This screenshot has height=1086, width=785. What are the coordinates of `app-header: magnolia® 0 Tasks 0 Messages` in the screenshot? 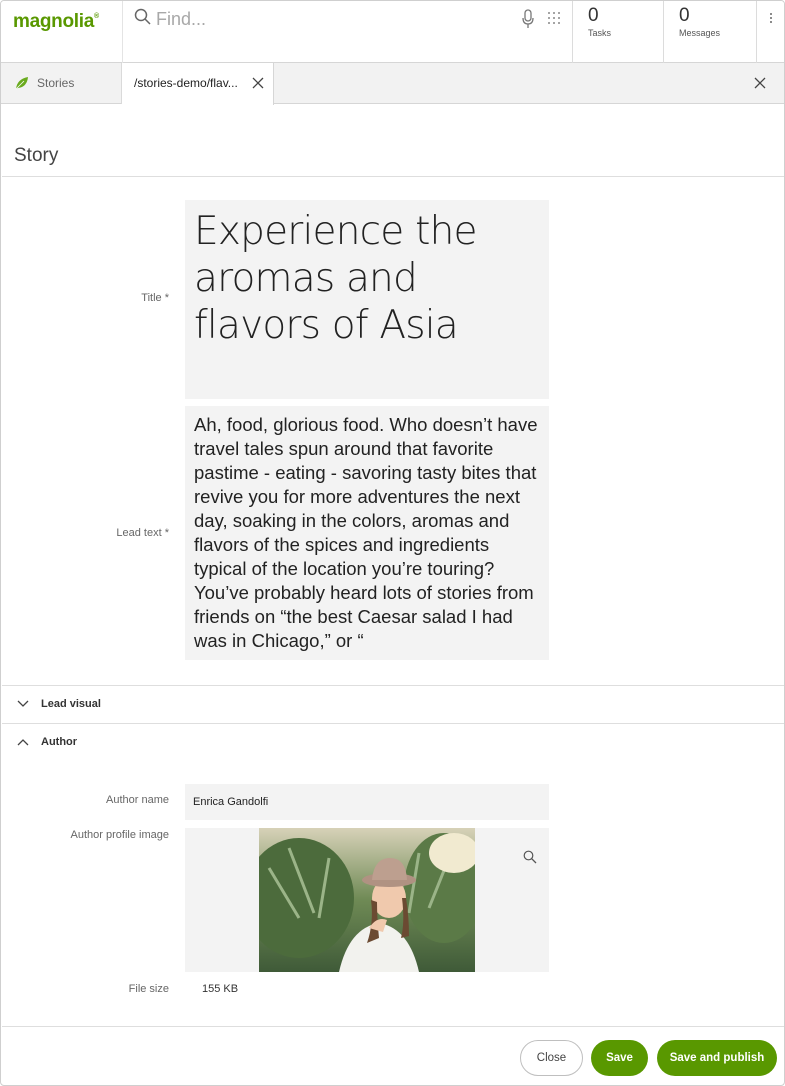 It's located at (392, 32).